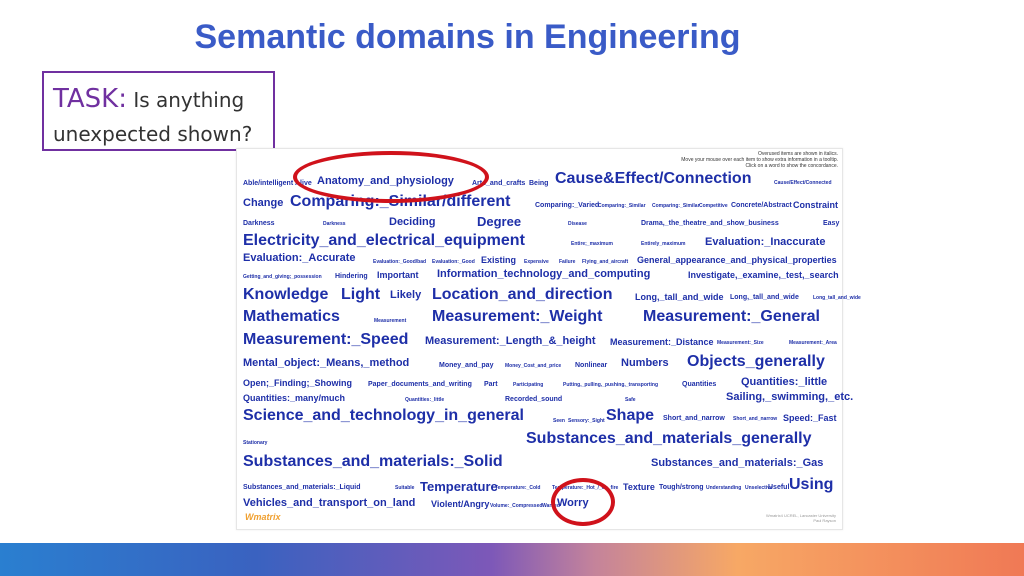 This screenshot has width=1024, height=576. What do you see at coordinates (512, 559) in the screenshot?
I see `bottom-gradient-bar` at bounding box center [512, 559].